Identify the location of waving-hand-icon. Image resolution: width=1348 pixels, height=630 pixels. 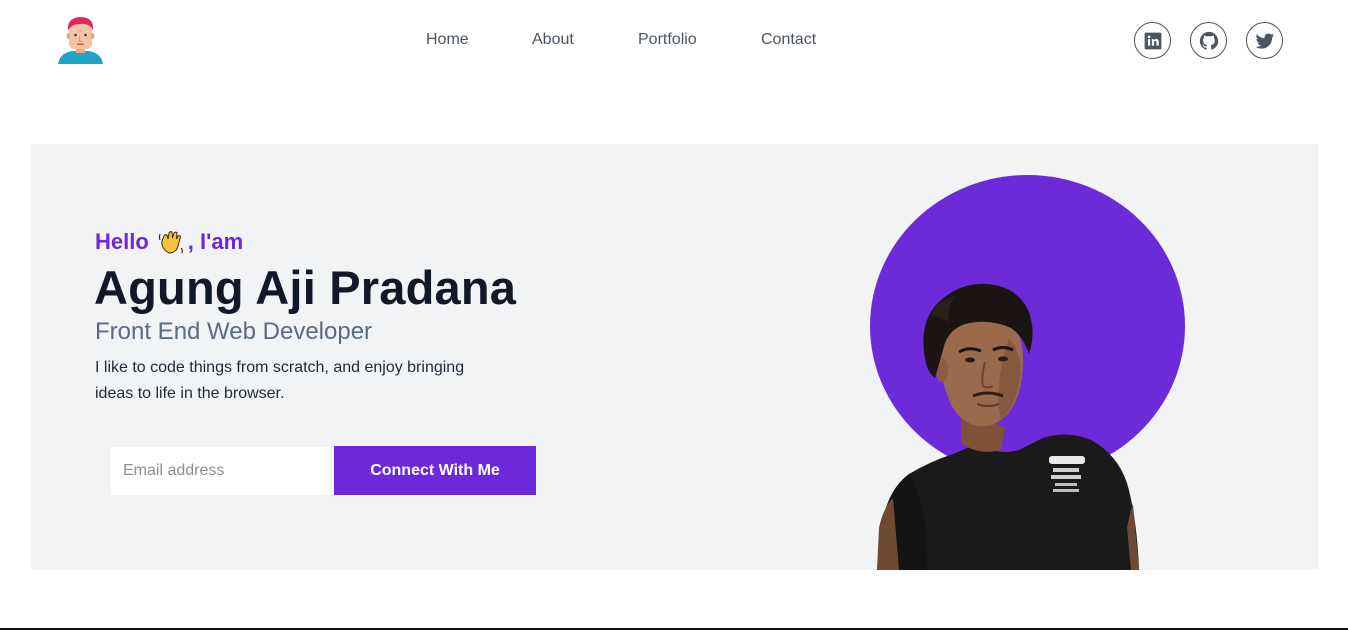
(171, 242).